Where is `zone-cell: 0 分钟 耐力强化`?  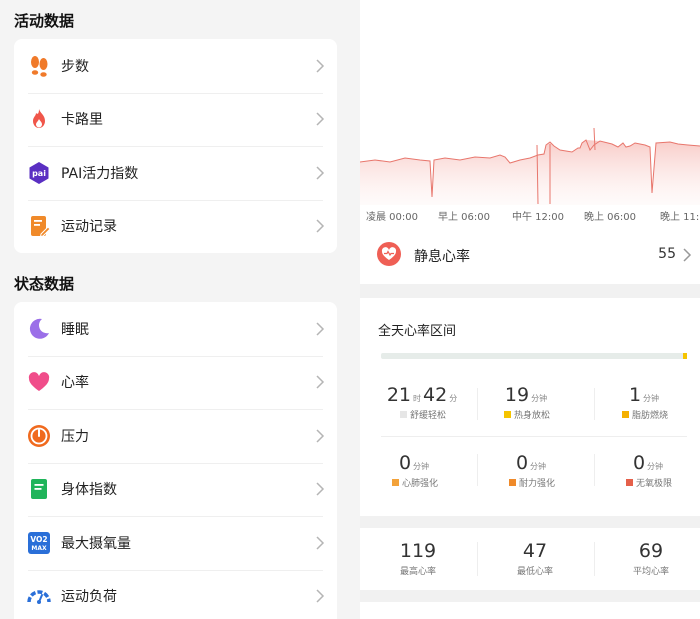 zone-cell: 0 分钟 耐力强化 is located at coordinates (532, 470).